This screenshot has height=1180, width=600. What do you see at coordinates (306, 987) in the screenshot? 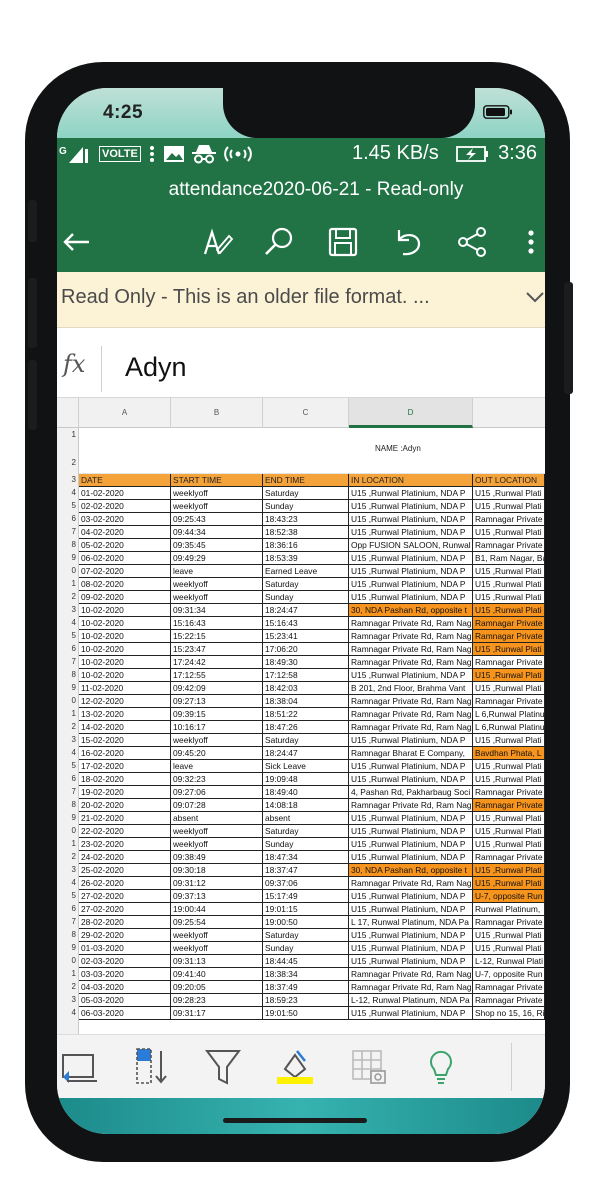
I see `cell-end-time: 18:37:49` at bounding box center [306, 987].